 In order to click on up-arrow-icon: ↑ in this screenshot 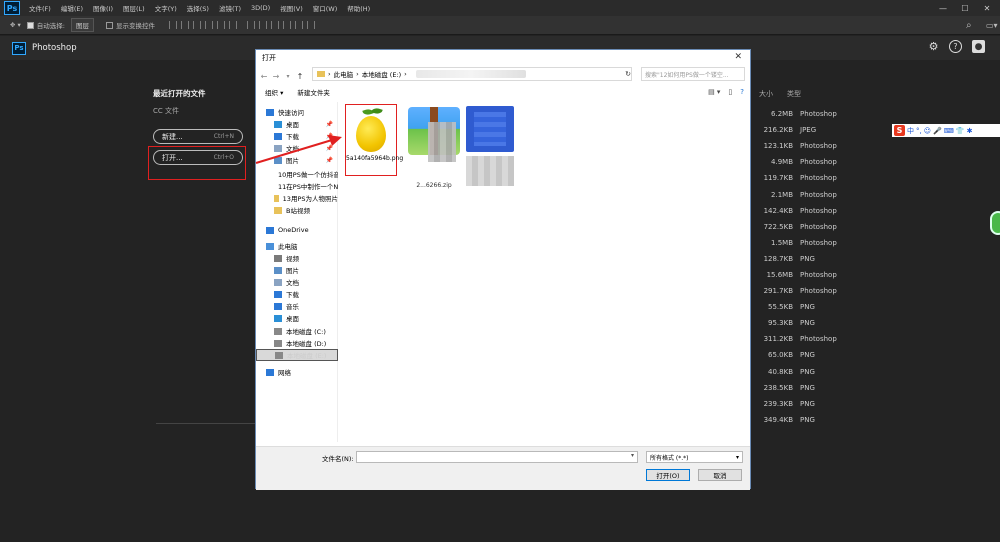, I will do `click(300, 76)`.